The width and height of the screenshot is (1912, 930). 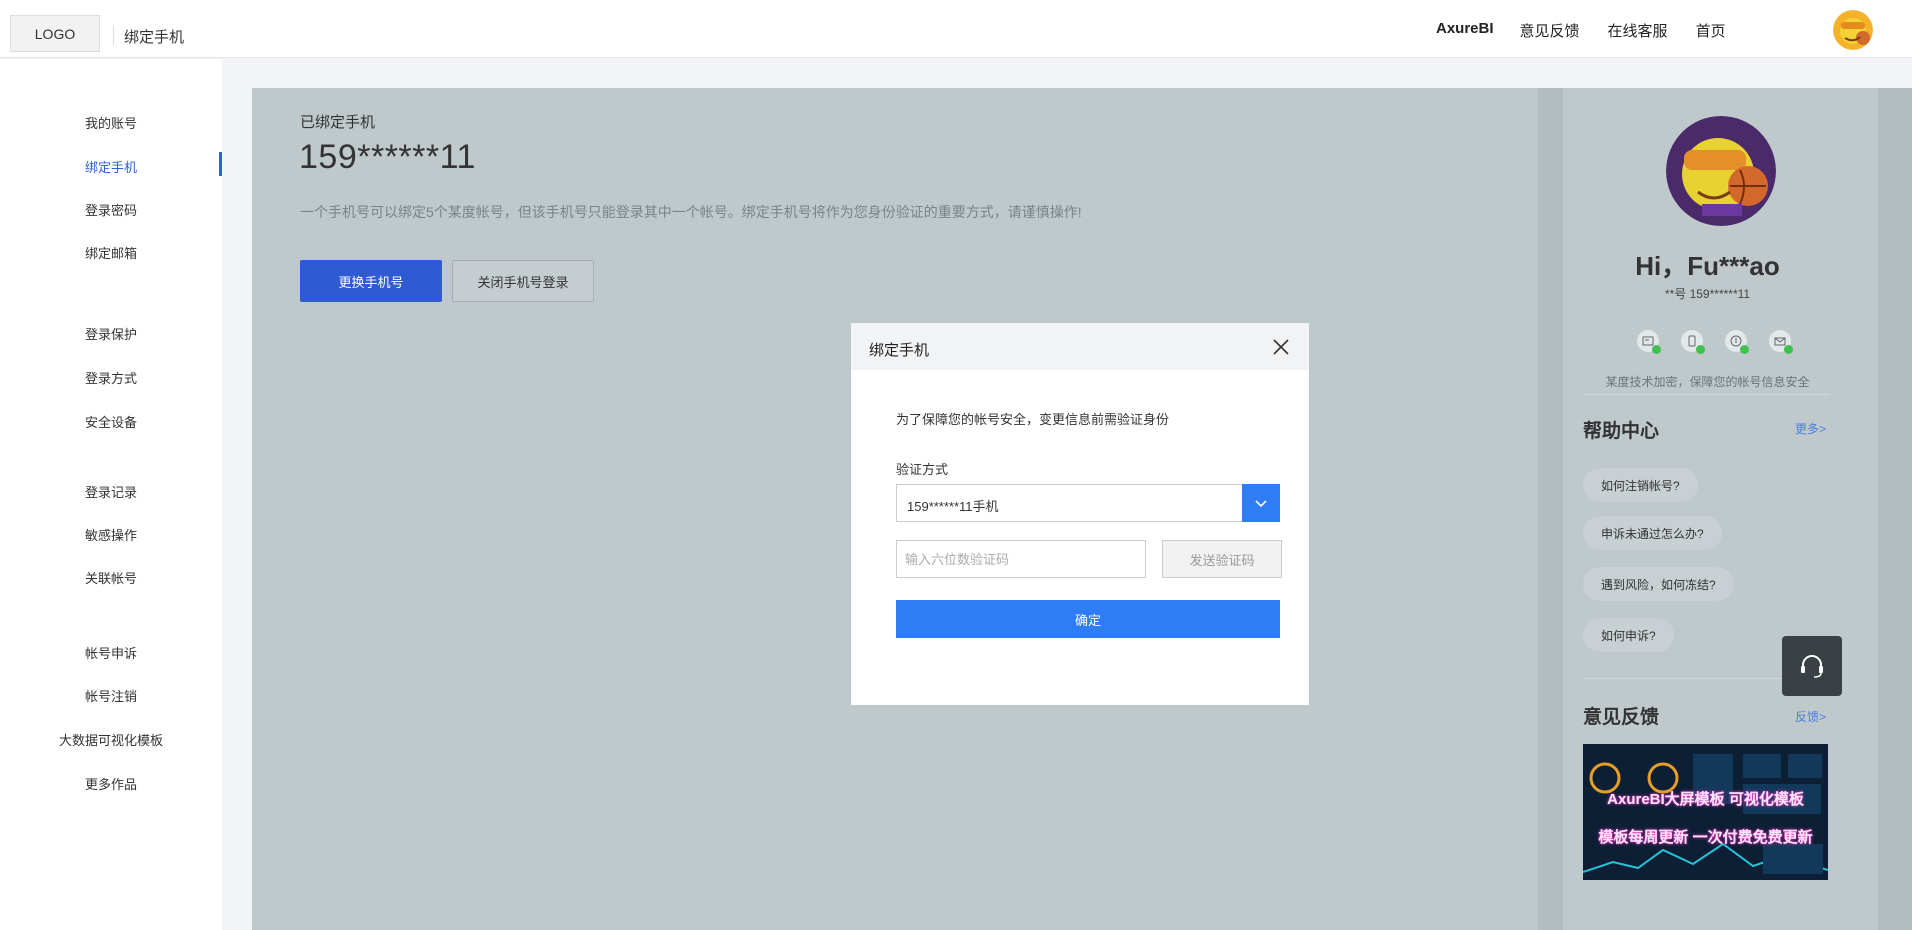 I want to click on top-nav: AxureBI 意见反馈 在线客服 首页, so click(x=1595, y=30).